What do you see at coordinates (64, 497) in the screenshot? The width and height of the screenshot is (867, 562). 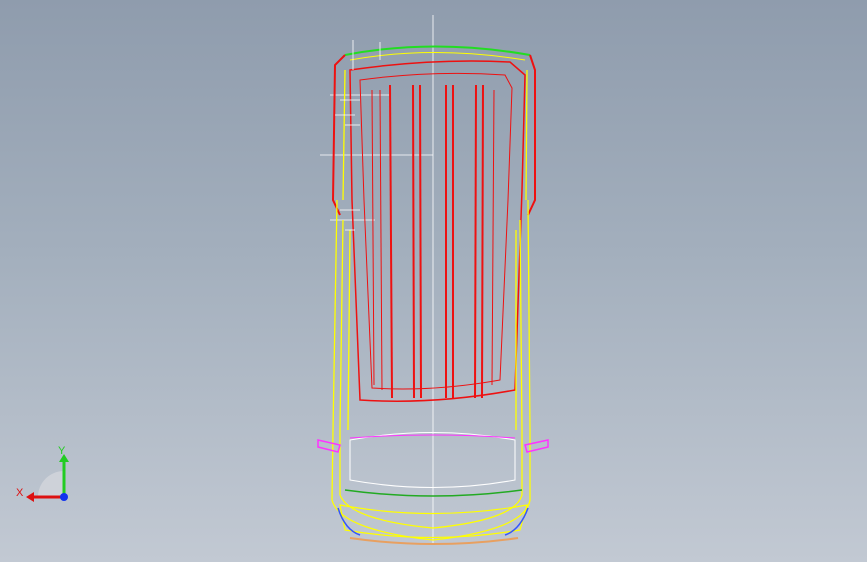 I see `triad-z-axis-dot` at bounding box center [64, 497].